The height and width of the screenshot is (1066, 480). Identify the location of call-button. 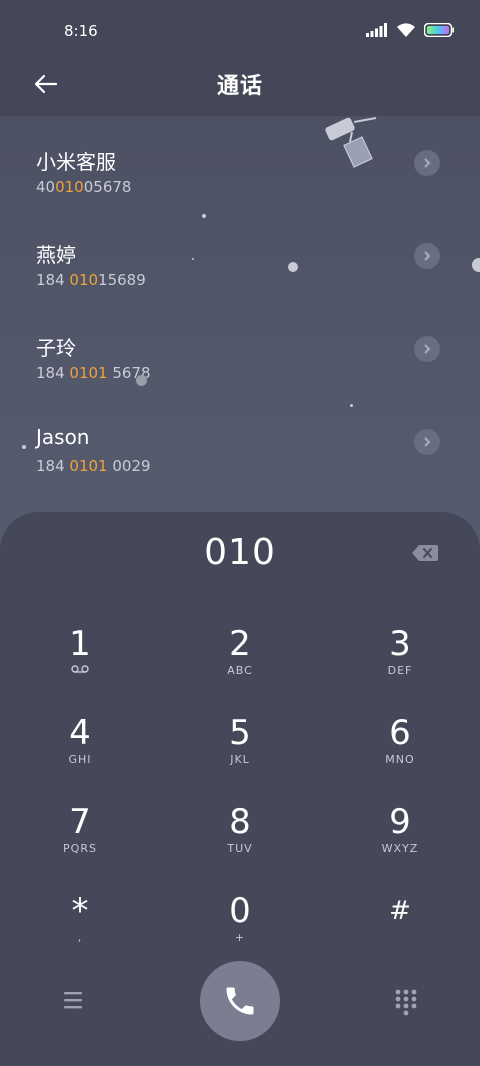
(240, 1001).